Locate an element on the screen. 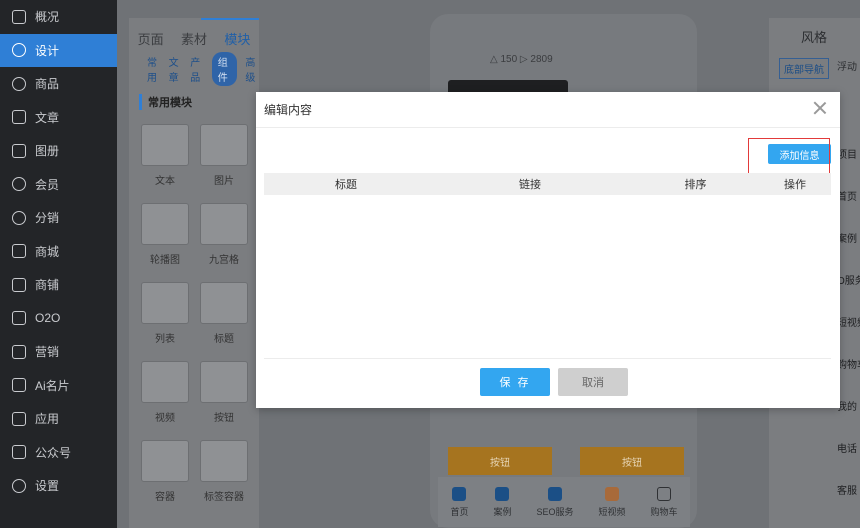 Image resolution: width=860 pixels, height=528 pixels. sidebar-item-label: 商铺 is located at coordinates (47, 285).